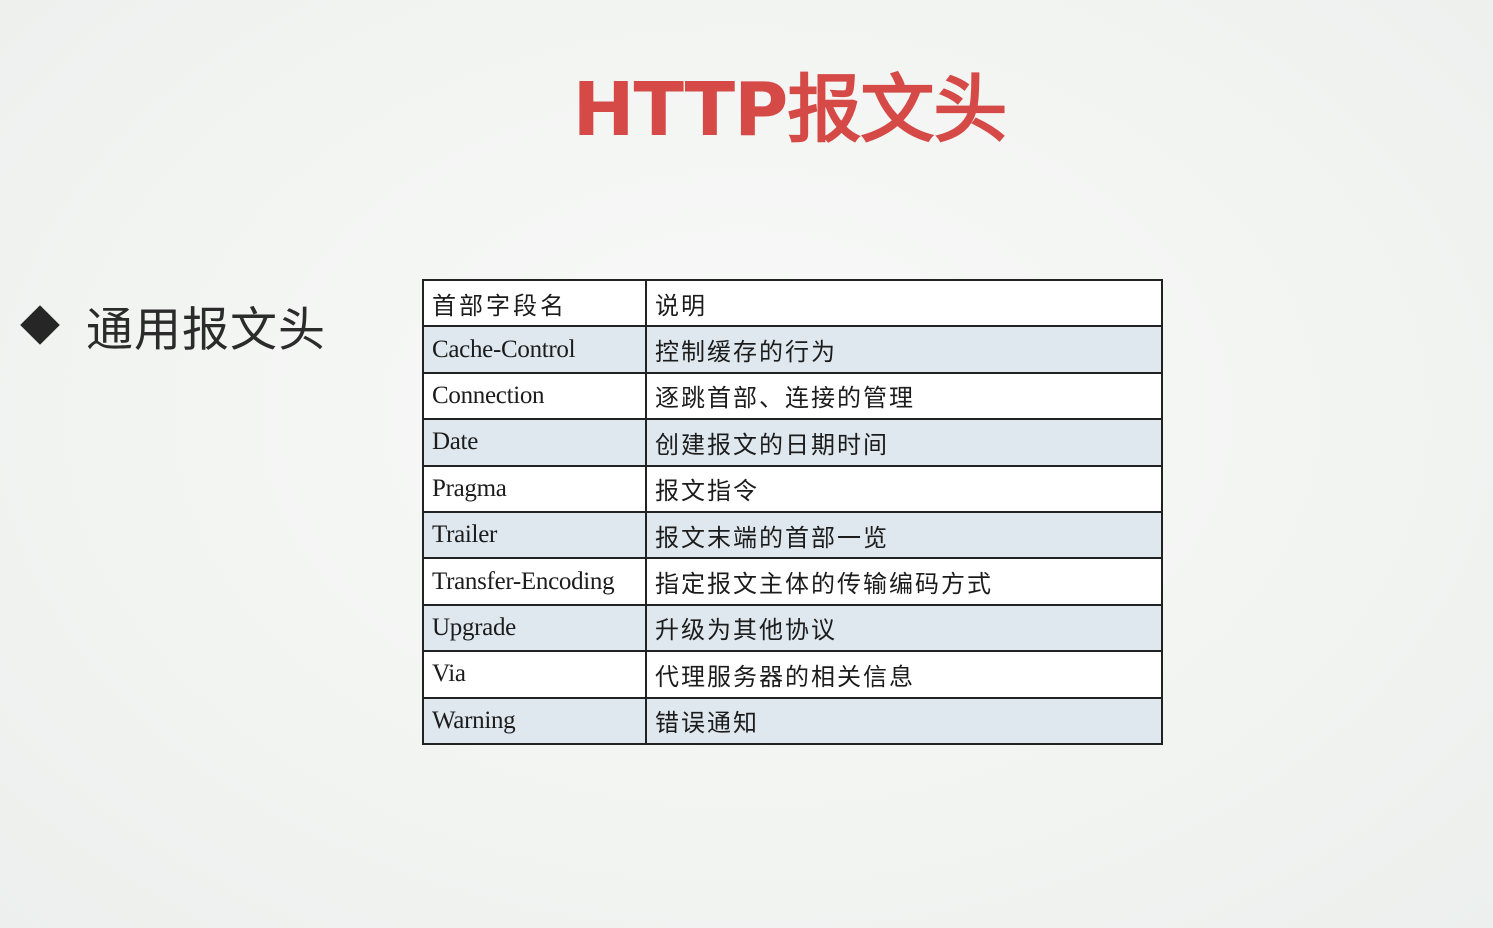 The height and width of the screenshot is (928, 1493). I want to click on field-name-cell: Connection, so click(534, 396).